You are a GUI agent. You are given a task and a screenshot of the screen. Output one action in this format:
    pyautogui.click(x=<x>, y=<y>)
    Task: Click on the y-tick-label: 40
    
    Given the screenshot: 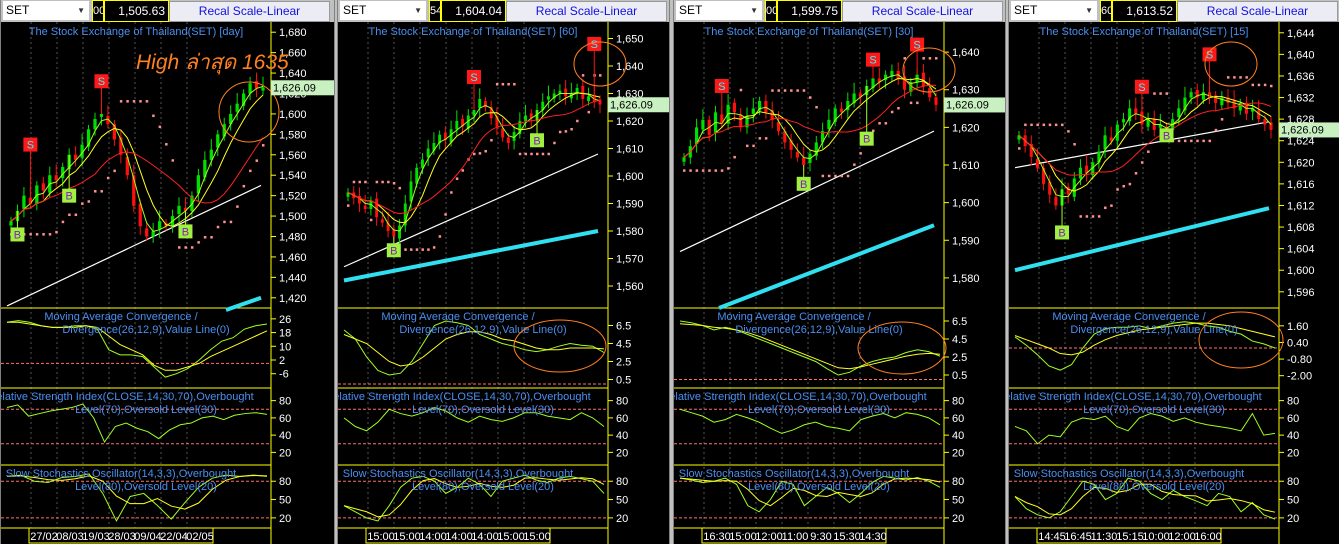 What is the action you would take?
    pyautogui.click(x=622, y=436)
    